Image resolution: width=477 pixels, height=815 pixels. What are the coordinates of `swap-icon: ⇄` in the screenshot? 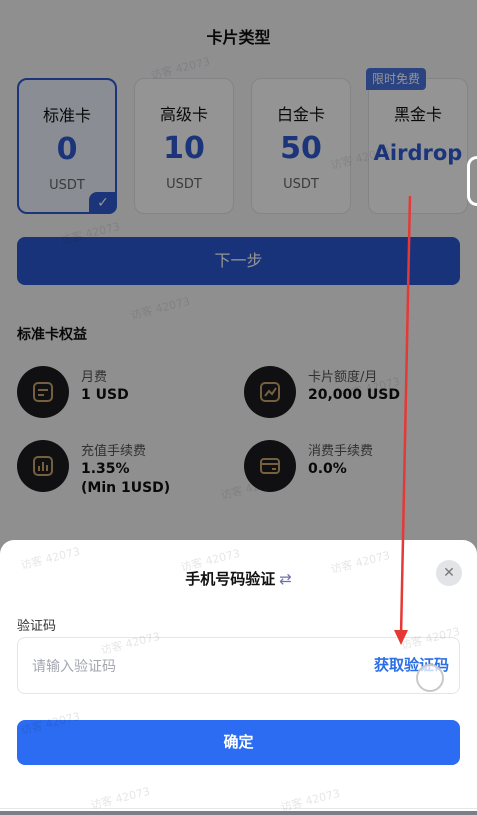 It's located at (285, 579).